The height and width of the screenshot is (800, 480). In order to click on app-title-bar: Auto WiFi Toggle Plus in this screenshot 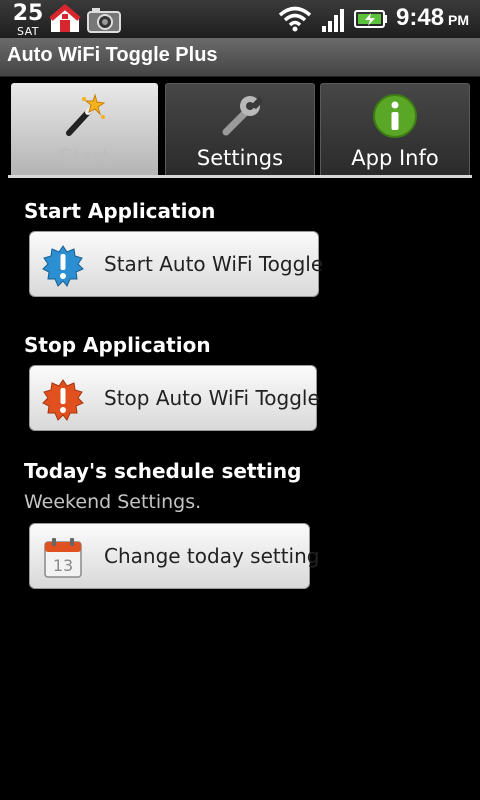, I will do `click(240, 57)`.